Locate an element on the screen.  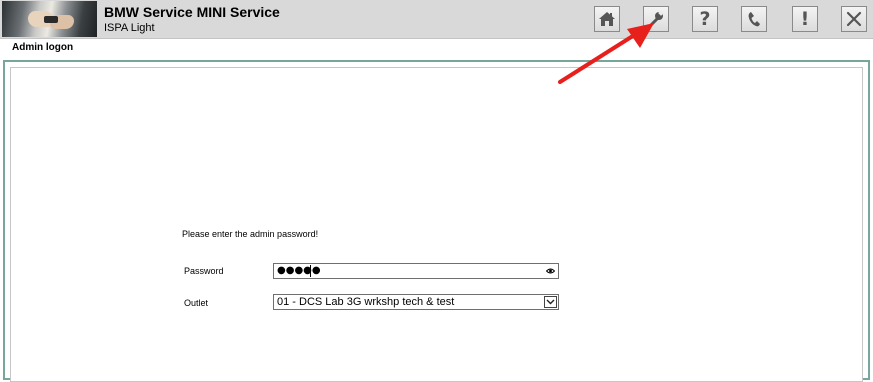
password-label: Password is located at coordinates (204, 271).